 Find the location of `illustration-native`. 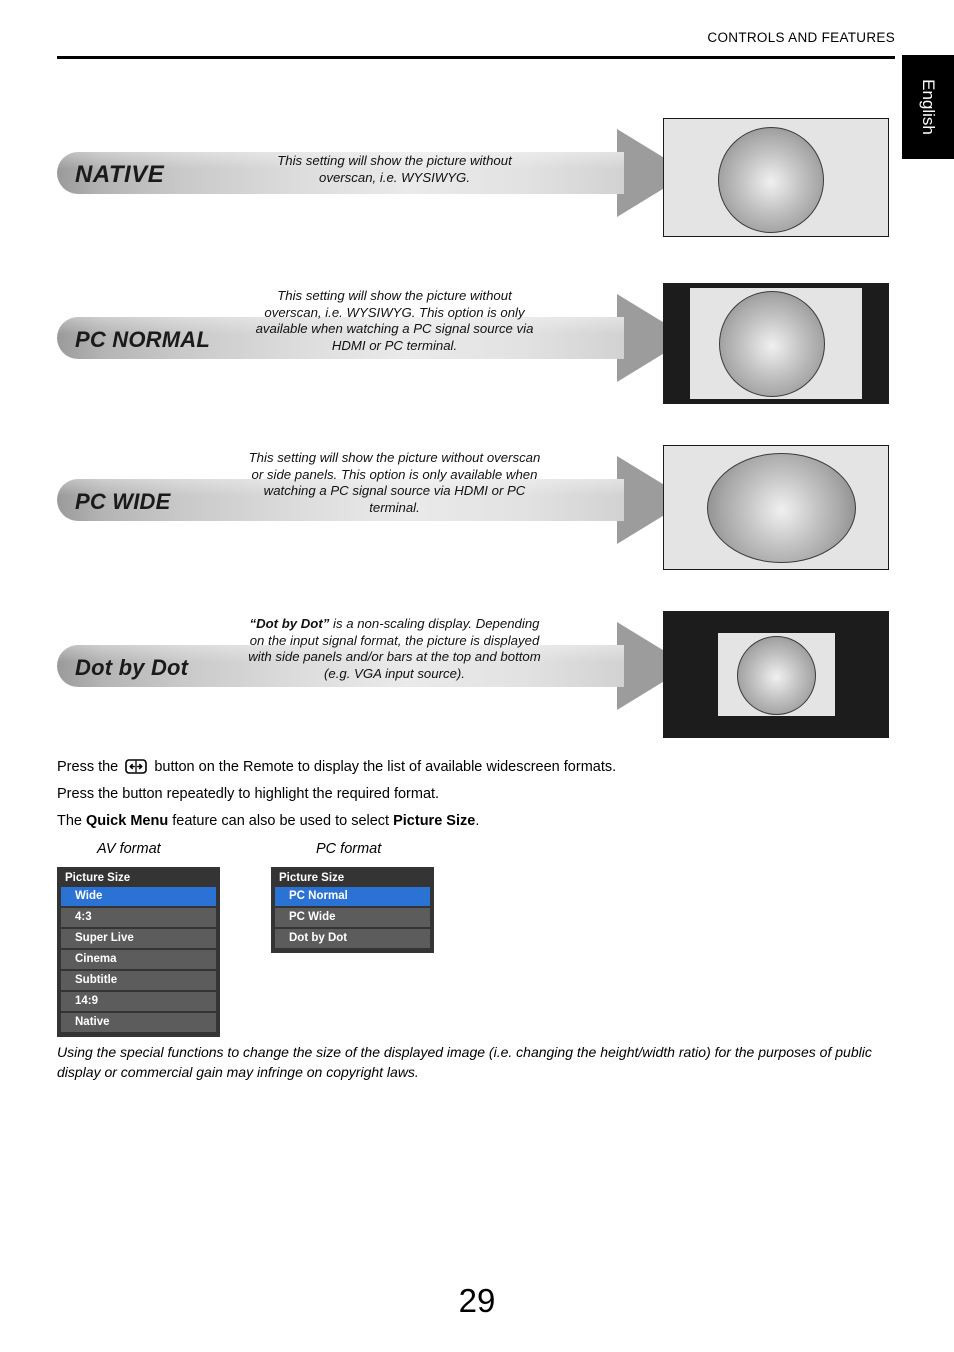

illustration-native is located at coordinates (776, 177).